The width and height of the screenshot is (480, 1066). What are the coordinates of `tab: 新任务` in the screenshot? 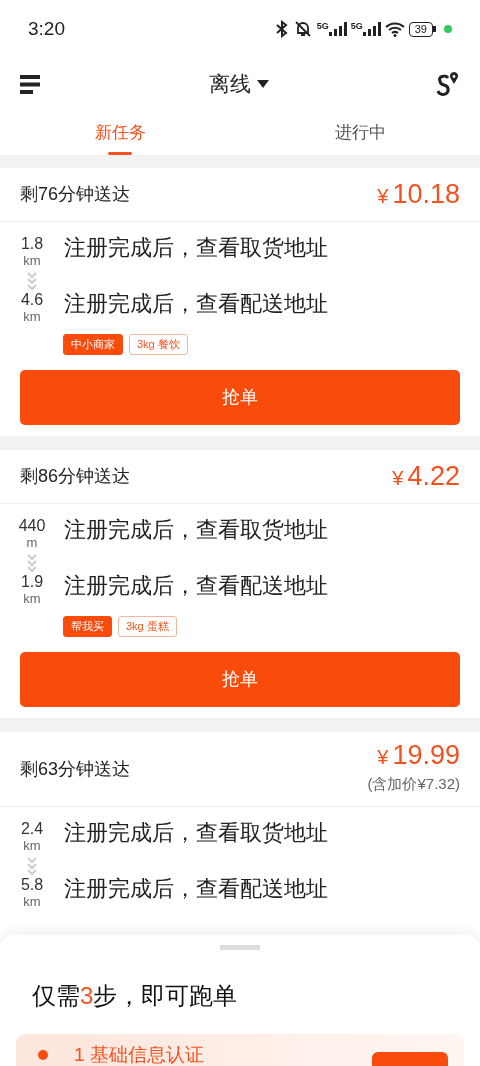 It's located at (120, 133).